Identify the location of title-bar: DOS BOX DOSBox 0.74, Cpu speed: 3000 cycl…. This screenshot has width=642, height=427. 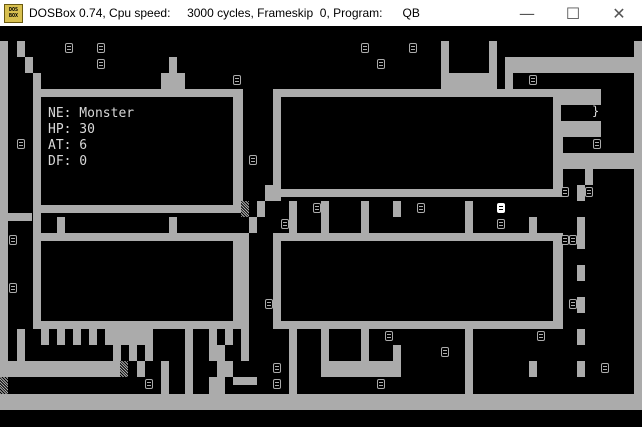
(321, 13).